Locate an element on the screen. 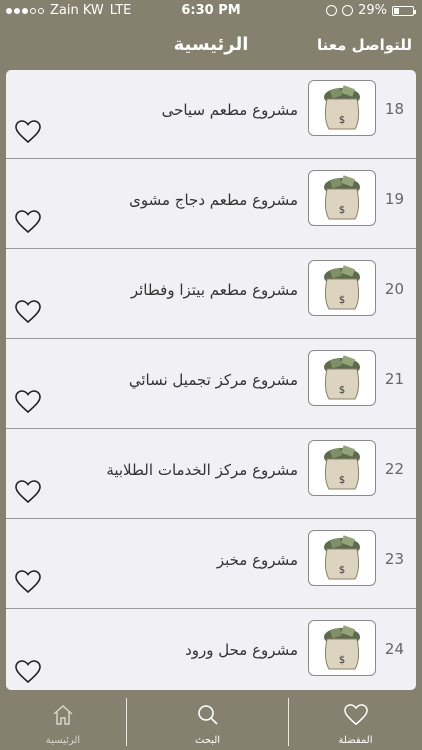 This screenshot has height=750, width=422. tab-search: البحث is located at coordinates (207, 722).